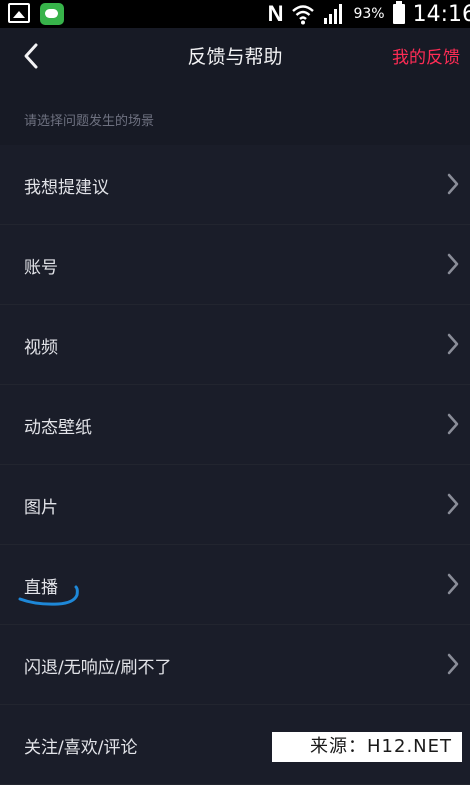 The image size is (470, 785). Describe the element at coordinates (235, 14) in the screenshot. I see `status-bar: N 93% 14:16` at that location.